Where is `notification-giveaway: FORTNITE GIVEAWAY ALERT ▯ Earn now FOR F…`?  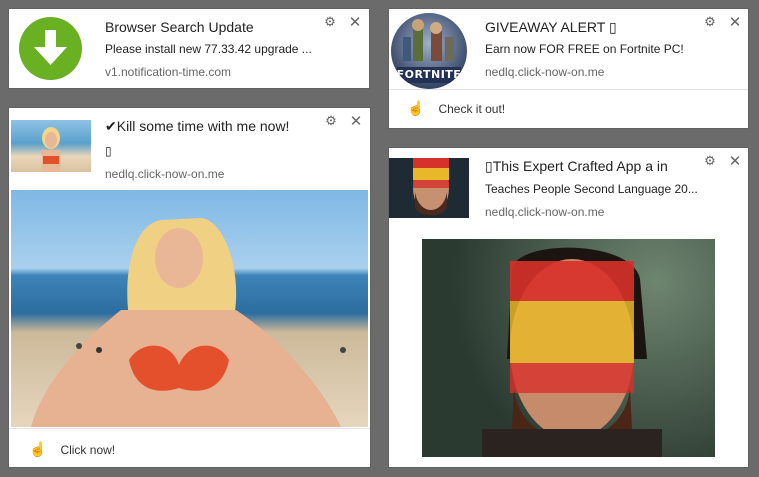
notification-giveaway: FORTNITE GIVEAWAY ALERT ▯ Earn now FOR F… is located at coordinates (568, 68).